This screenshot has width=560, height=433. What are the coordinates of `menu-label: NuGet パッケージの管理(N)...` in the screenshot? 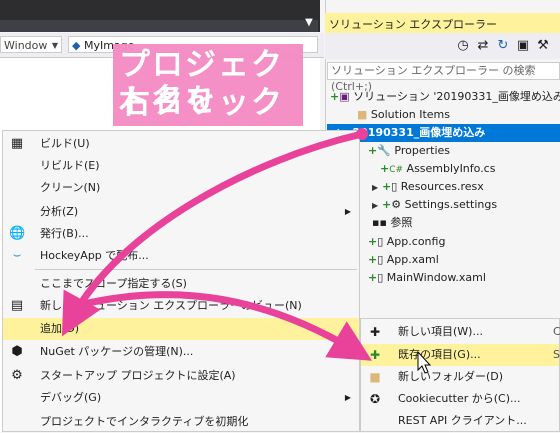 It's located at (117, 351).